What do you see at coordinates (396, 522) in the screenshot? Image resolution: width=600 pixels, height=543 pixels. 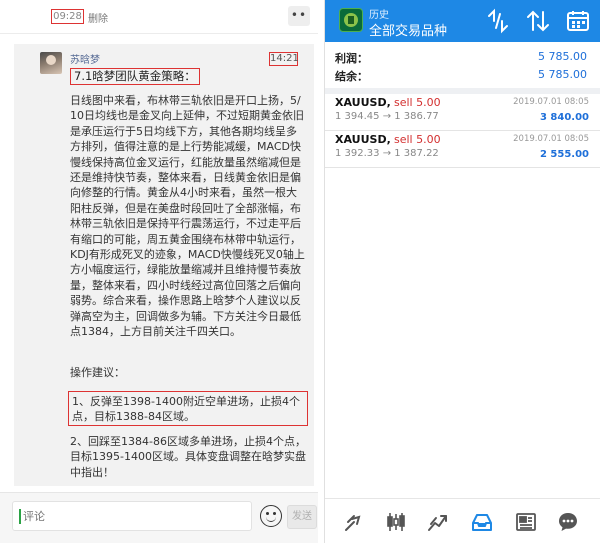 I see `chart-icon` at bounding box center [396, 522].